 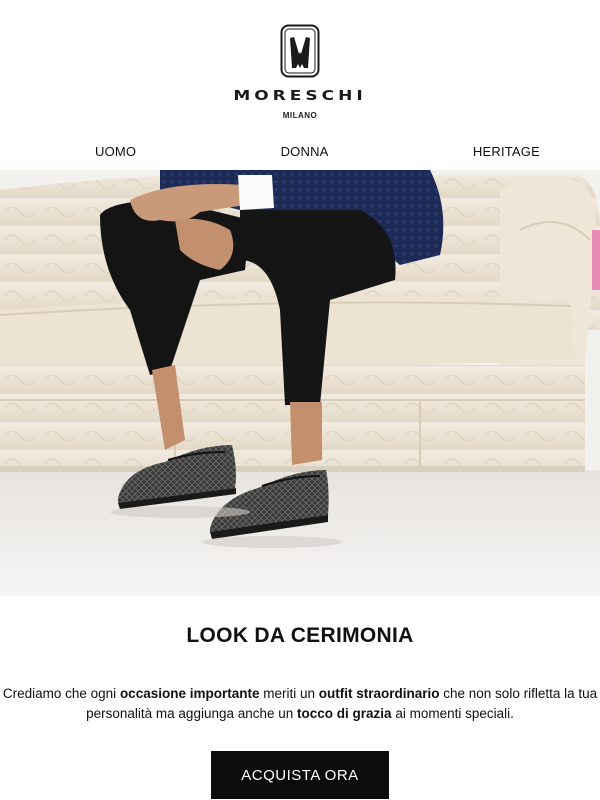 What do you see at coordinates (344, 713) in the screenshot?
I see `body-bold-3: tocco di grazia` at bounding box center [344, 713].